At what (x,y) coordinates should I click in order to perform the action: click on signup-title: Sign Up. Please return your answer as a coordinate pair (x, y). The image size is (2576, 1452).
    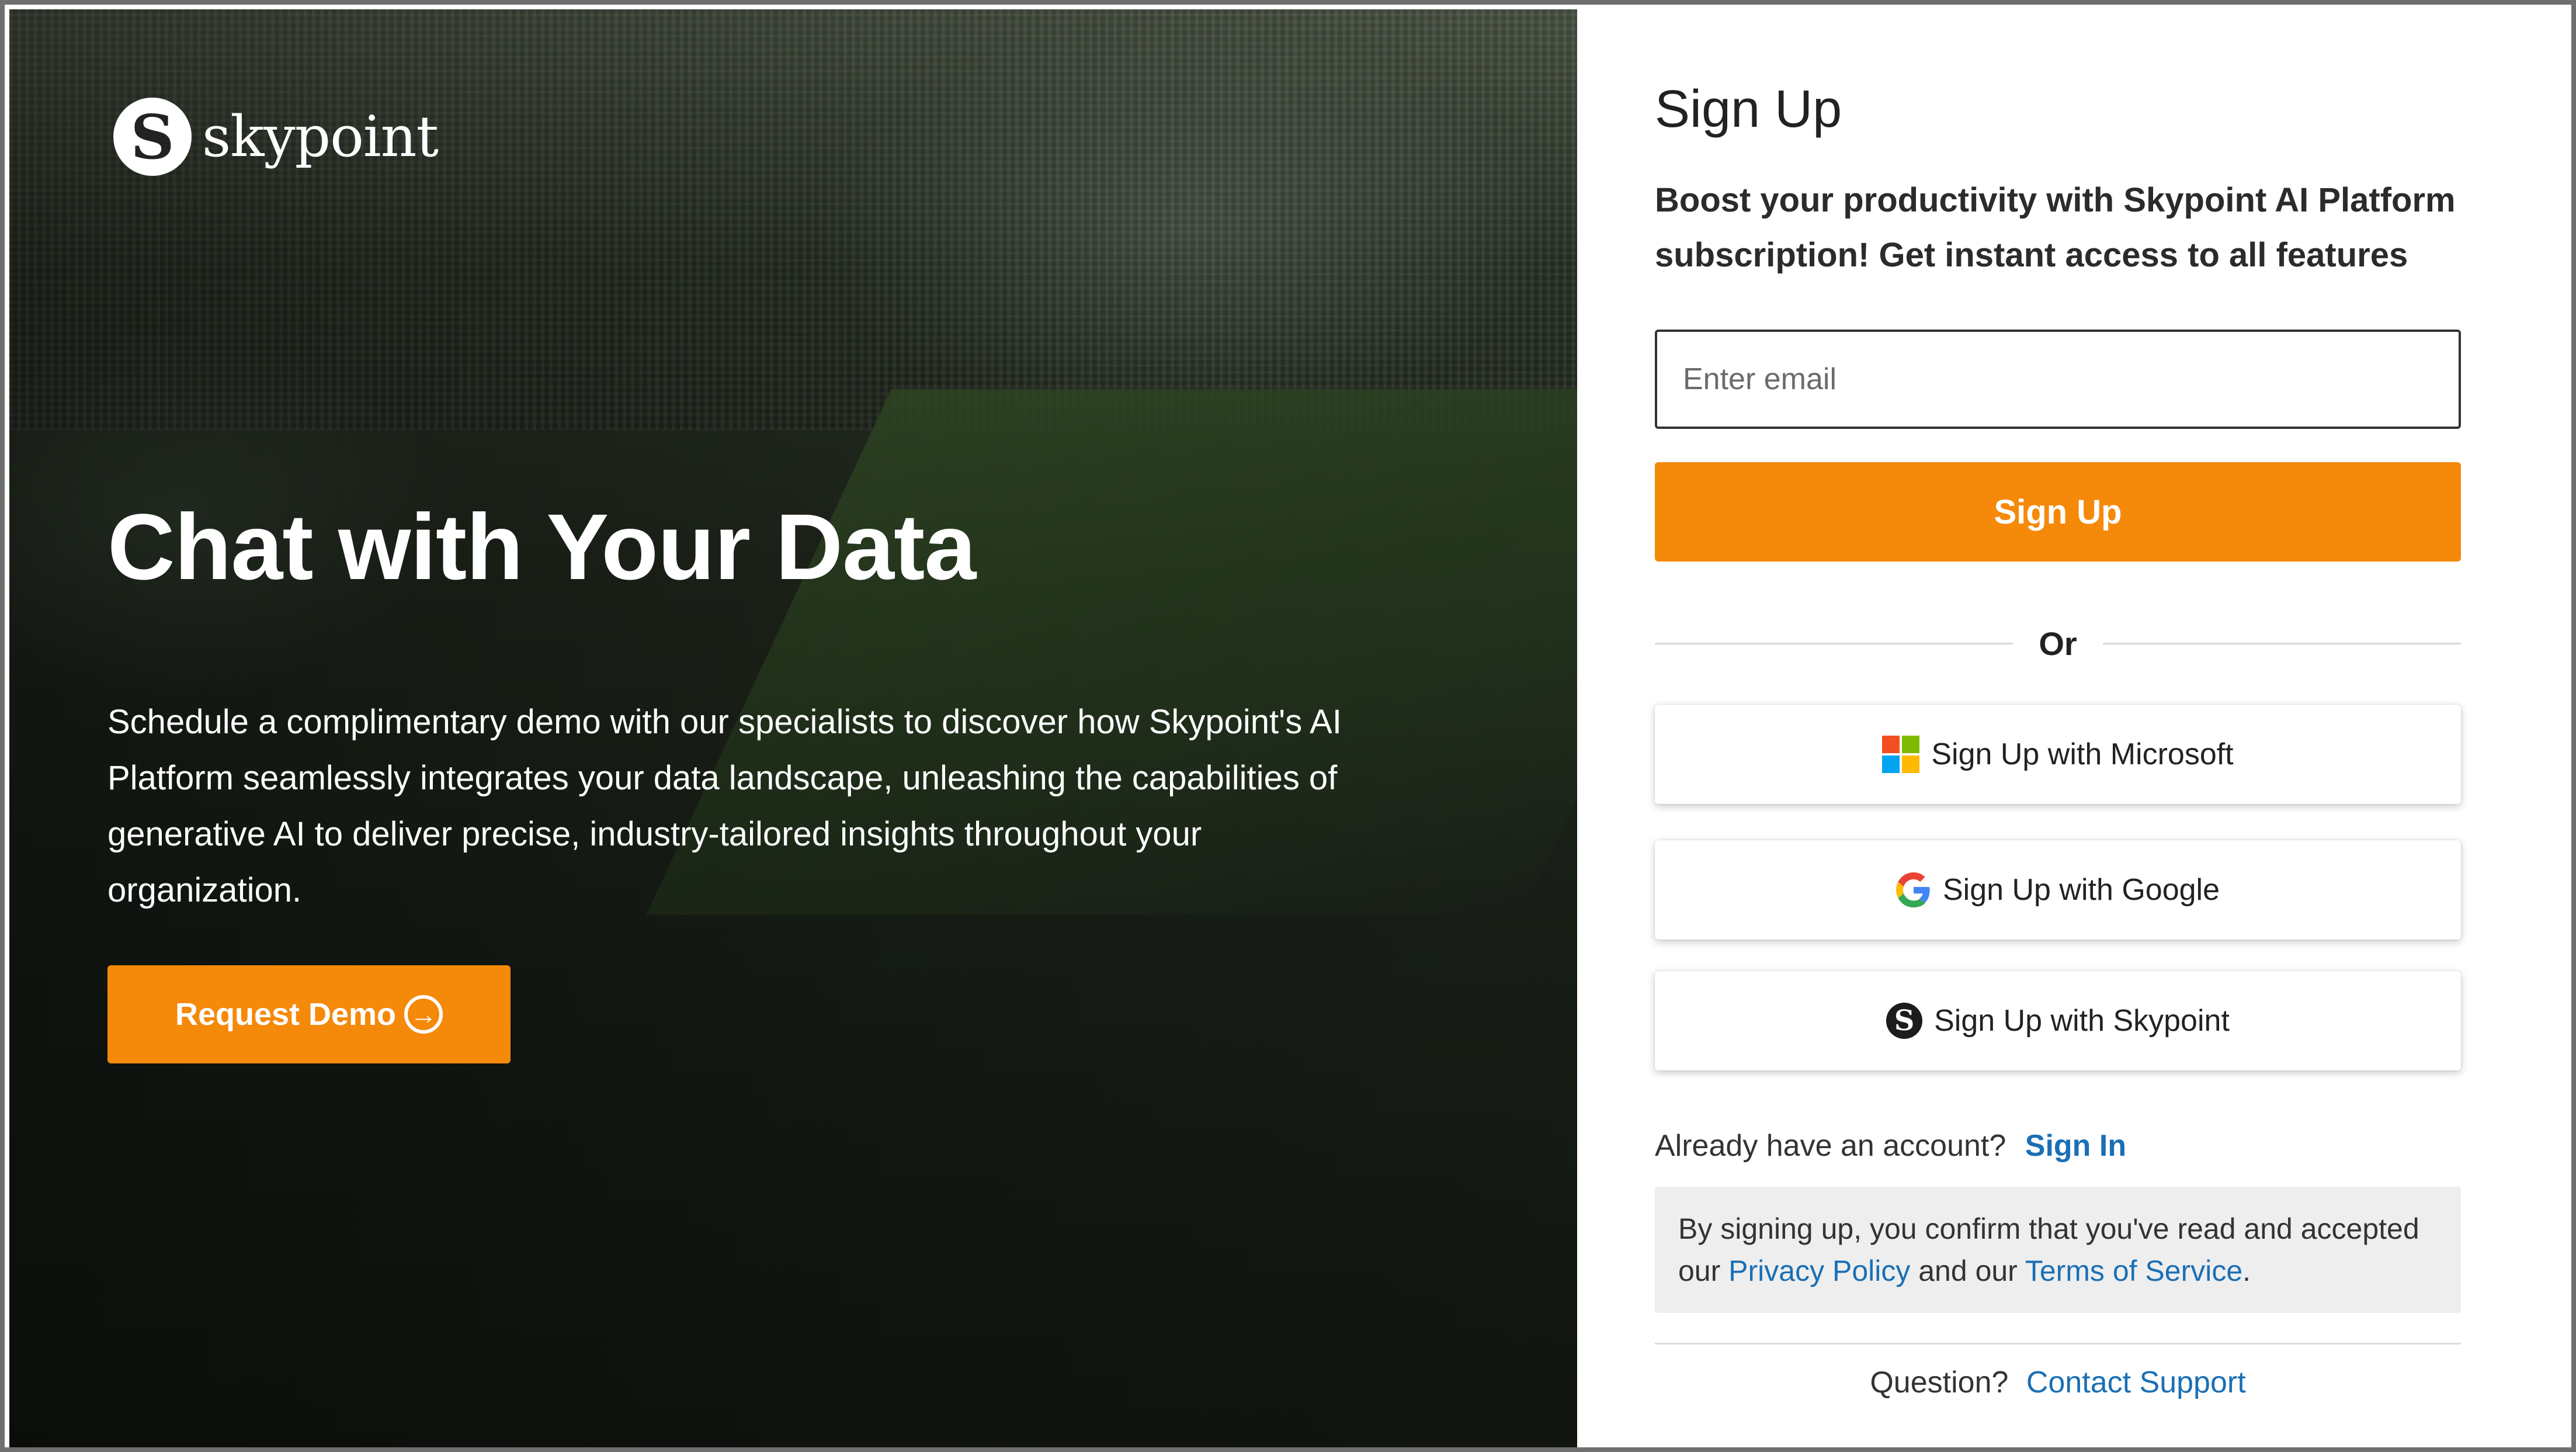
    Looking at the image, I should click on (1748, 109).